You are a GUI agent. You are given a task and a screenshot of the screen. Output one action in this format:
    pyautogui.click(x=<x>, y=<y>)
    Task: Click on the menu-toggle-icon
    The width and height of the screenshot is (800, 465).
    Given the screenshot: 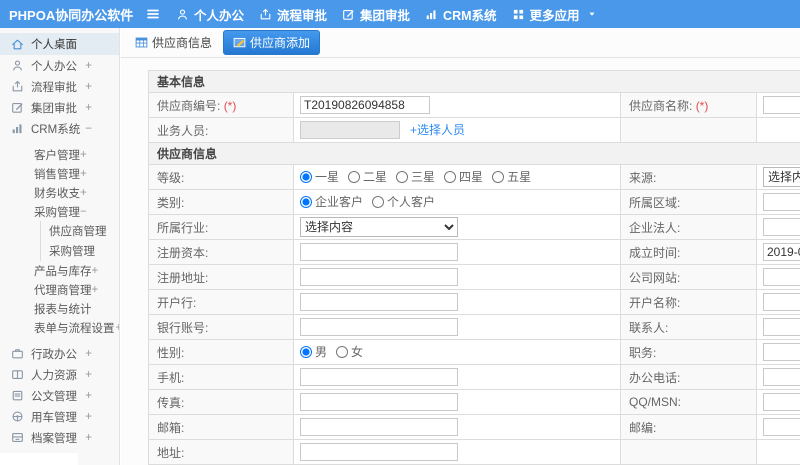 What is the action you would take?
    pyautogui.click(x=153, y=14)
    